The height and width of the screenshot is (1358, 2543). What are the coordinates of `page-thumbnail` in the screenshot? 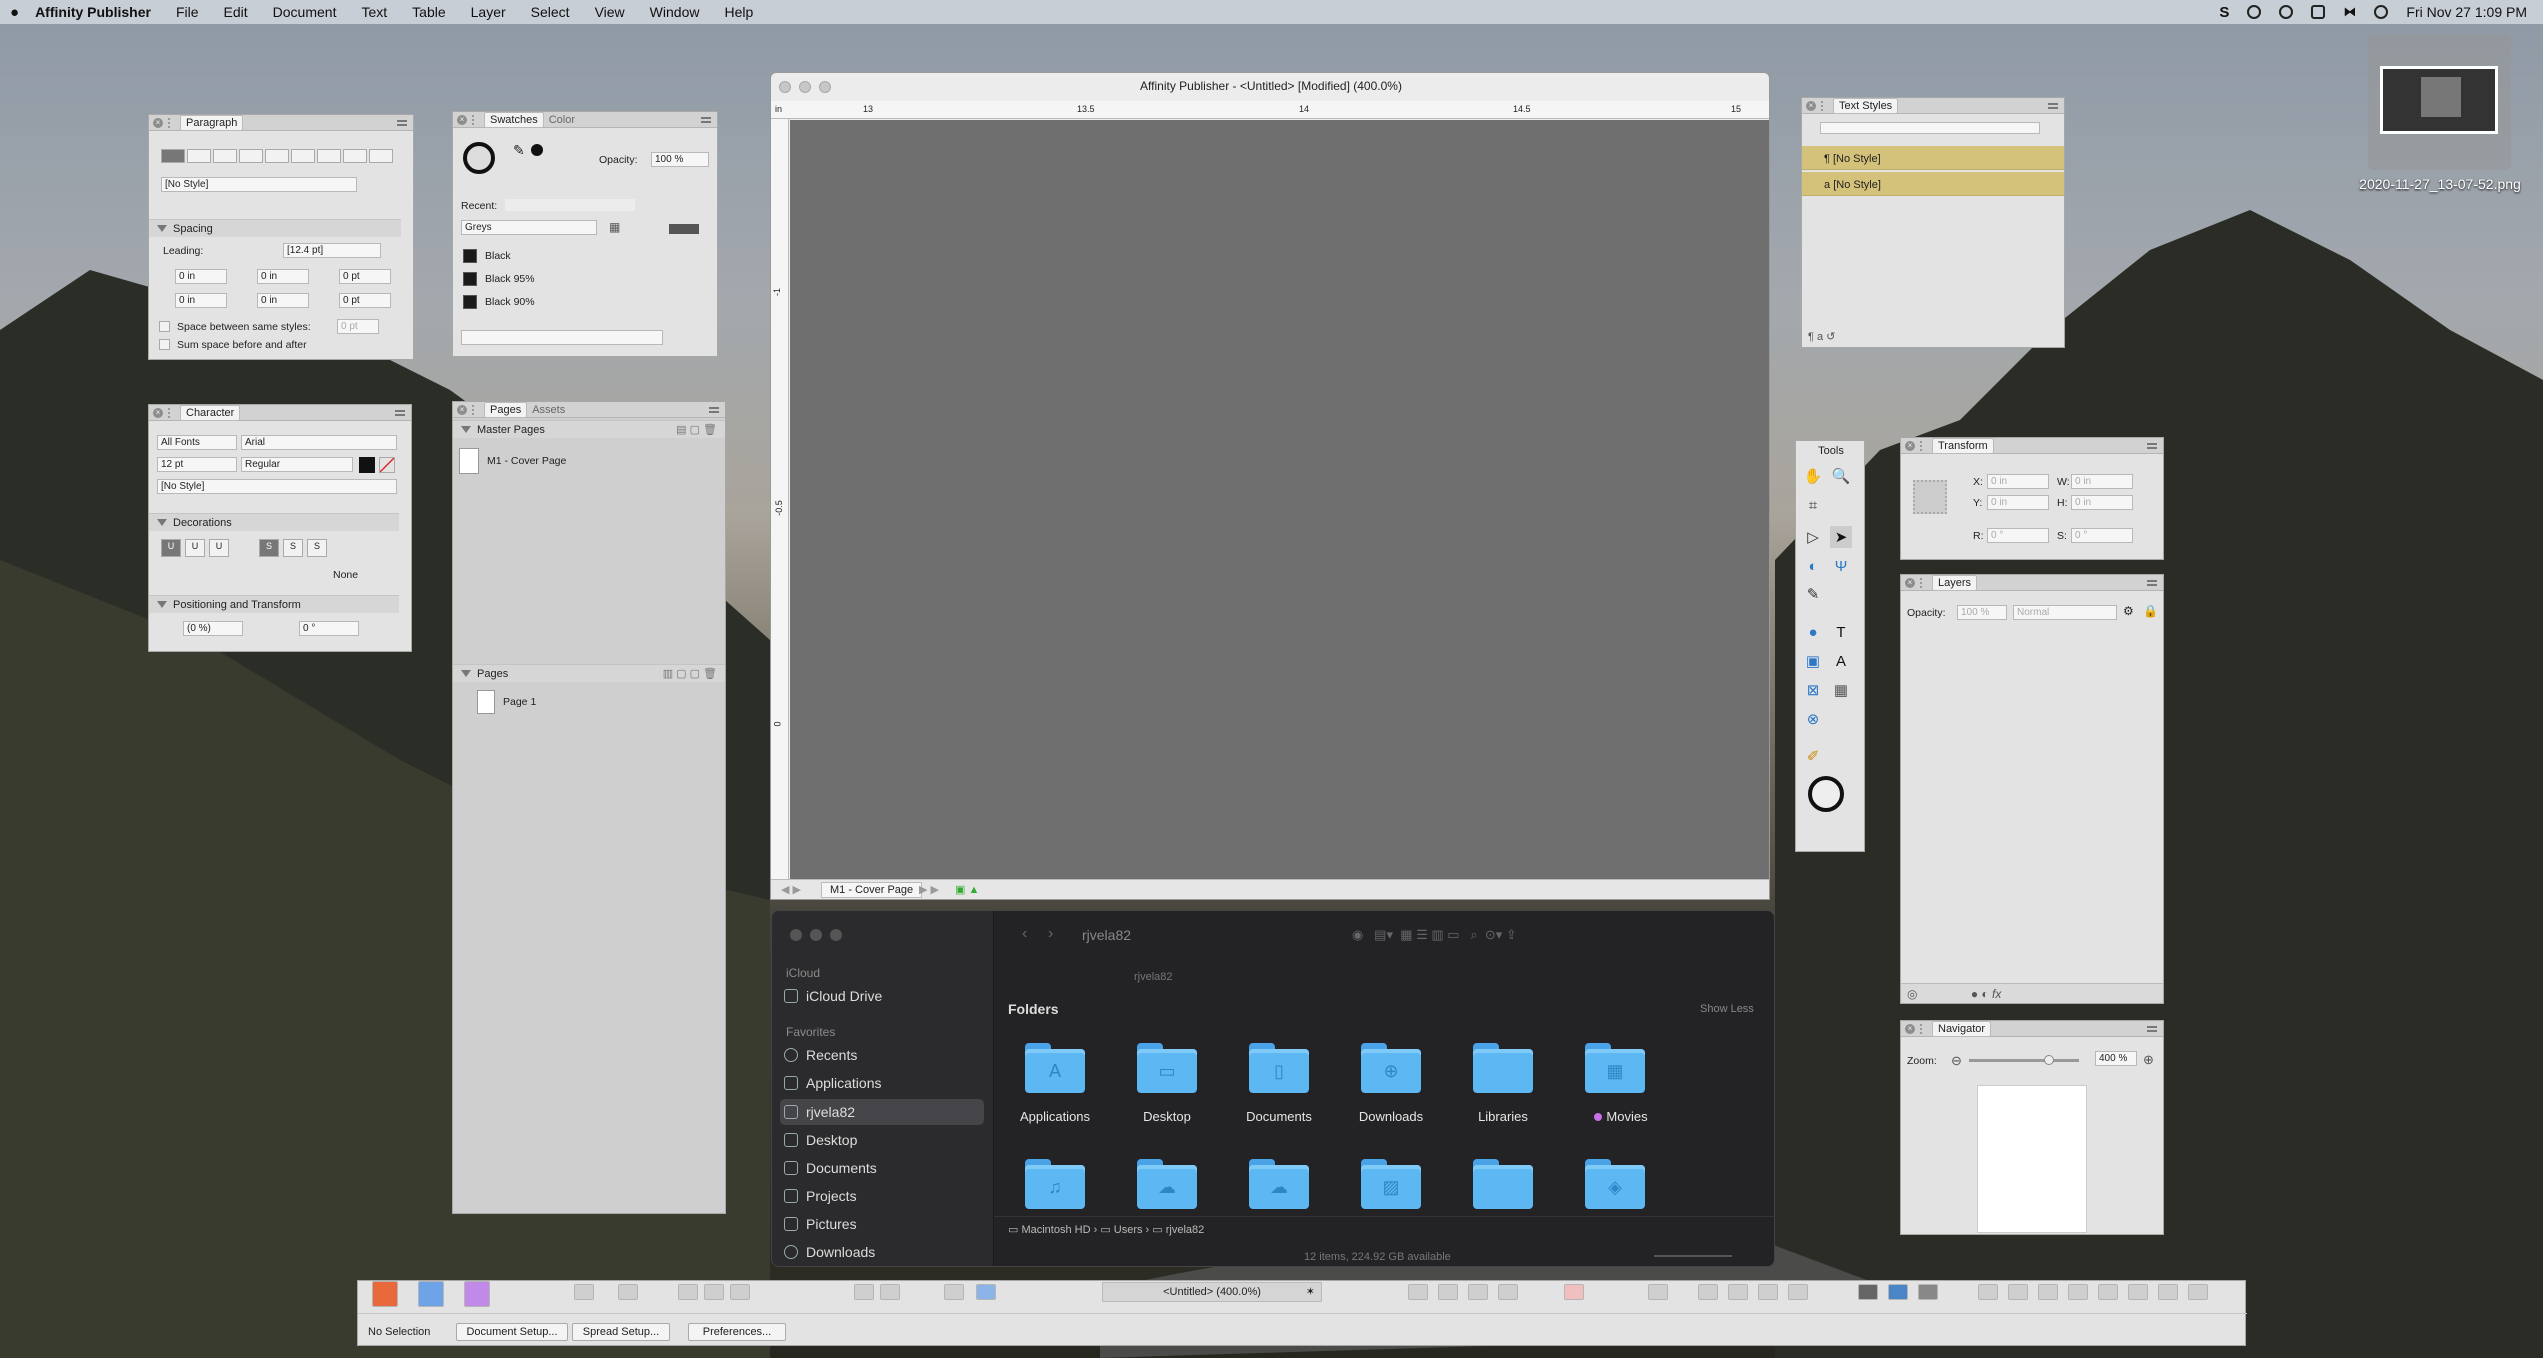 It's located at (486, 702).